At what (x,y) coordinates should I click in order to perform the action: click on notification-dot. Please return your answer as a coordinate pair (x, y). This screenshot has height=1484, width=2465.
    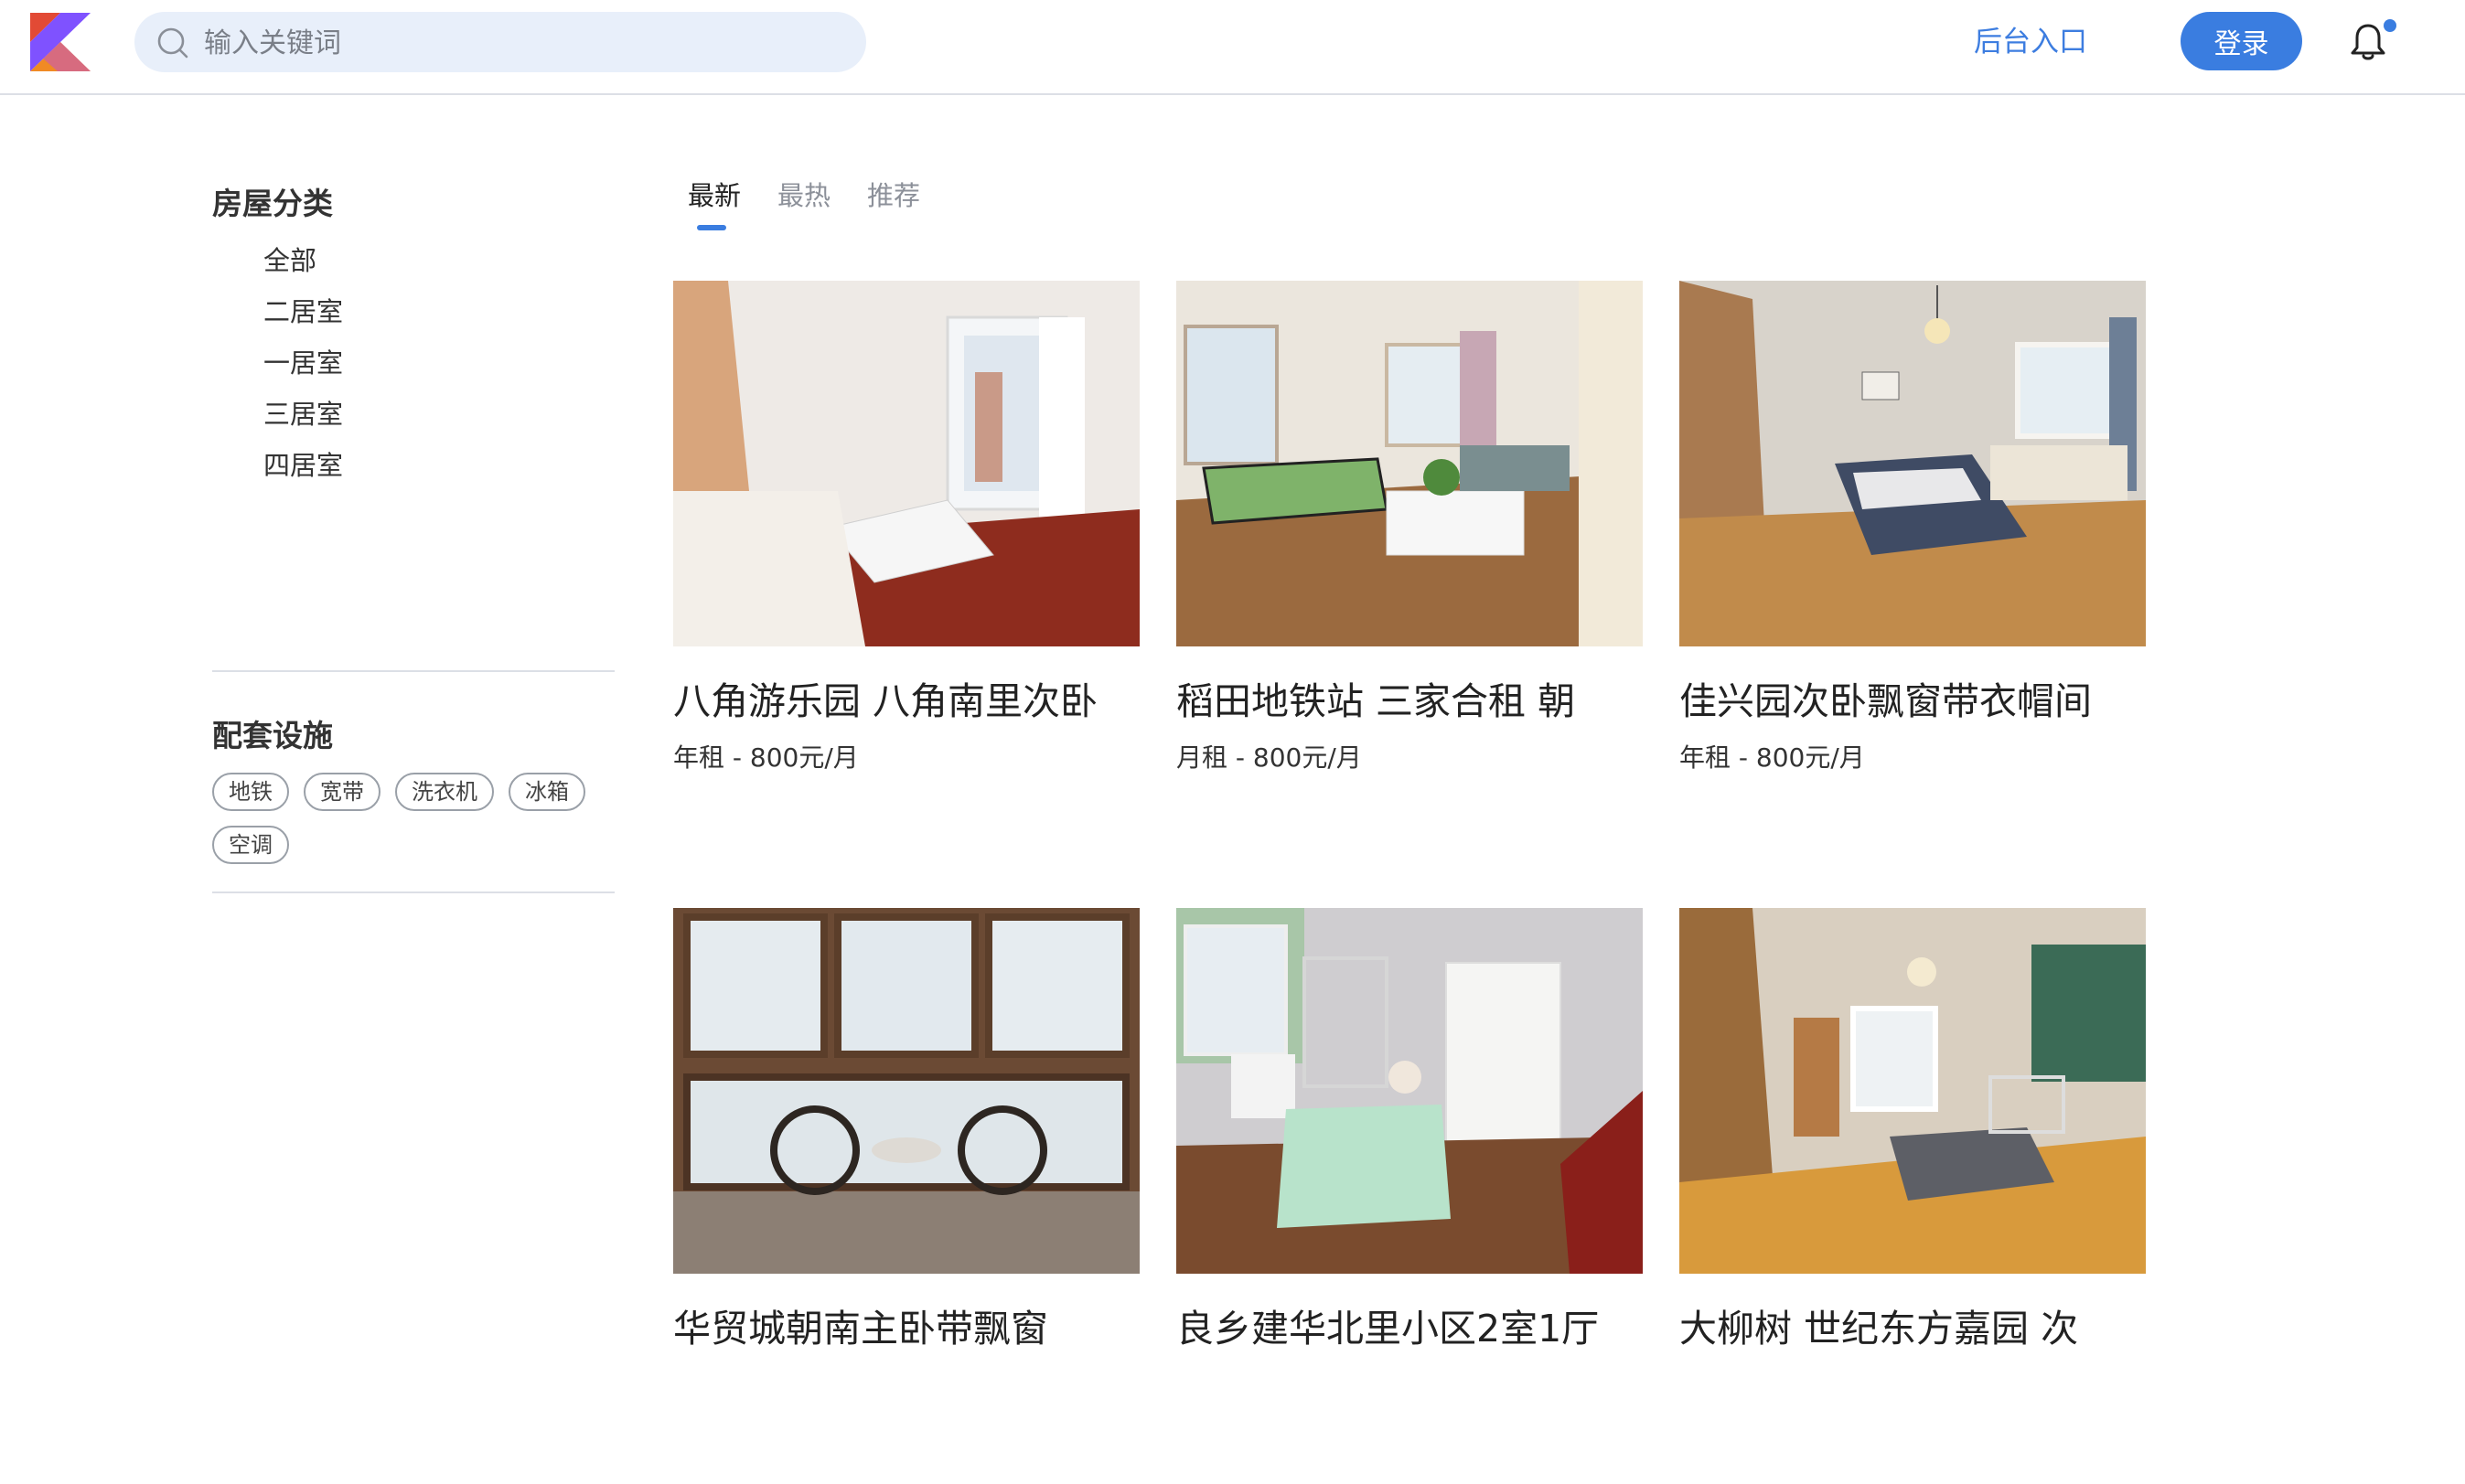
    Looking at the image, I should click on (2390, 25).